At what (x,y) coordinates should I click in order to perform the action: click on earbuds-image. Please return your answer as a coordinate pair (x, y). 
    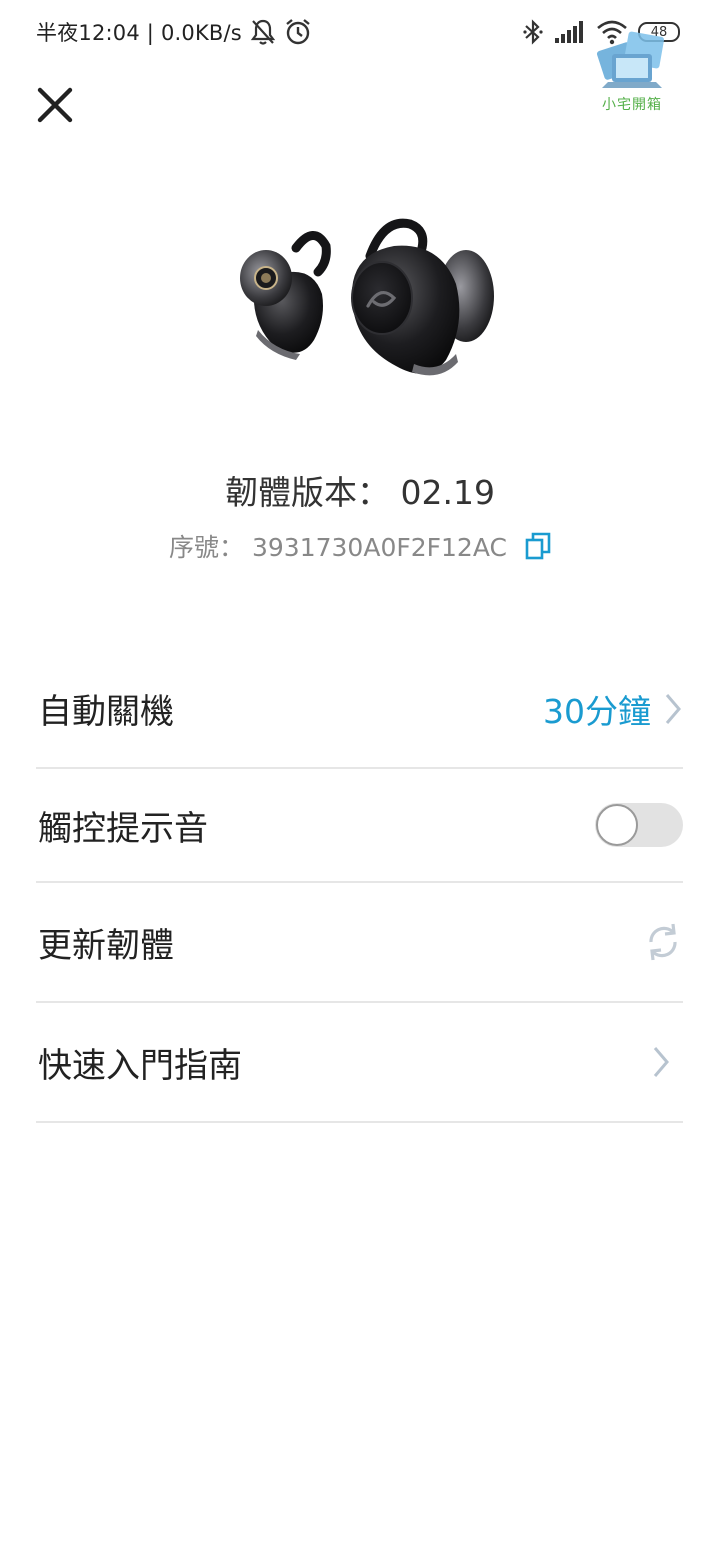
    Looking at the image, I should click on (367, 297).